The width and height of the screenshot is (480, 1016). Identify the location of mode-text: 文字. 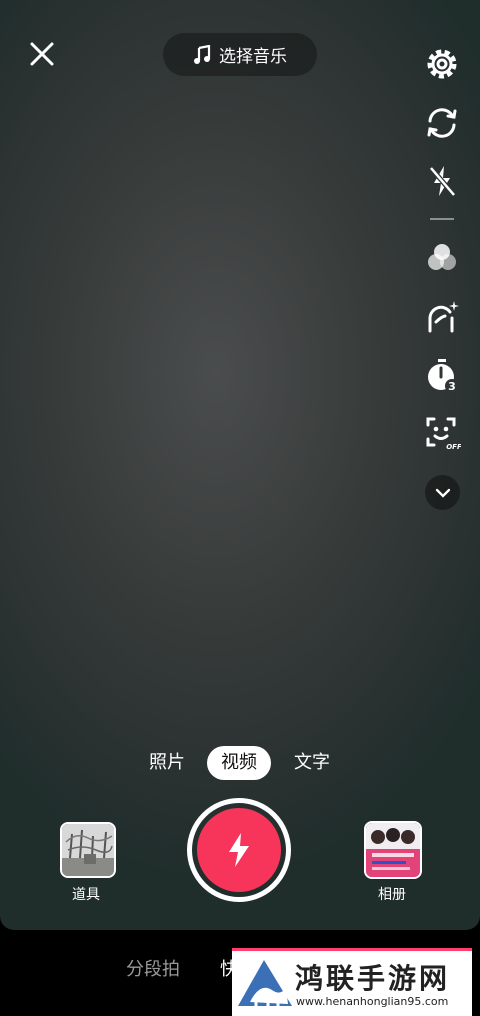
(312, 763).